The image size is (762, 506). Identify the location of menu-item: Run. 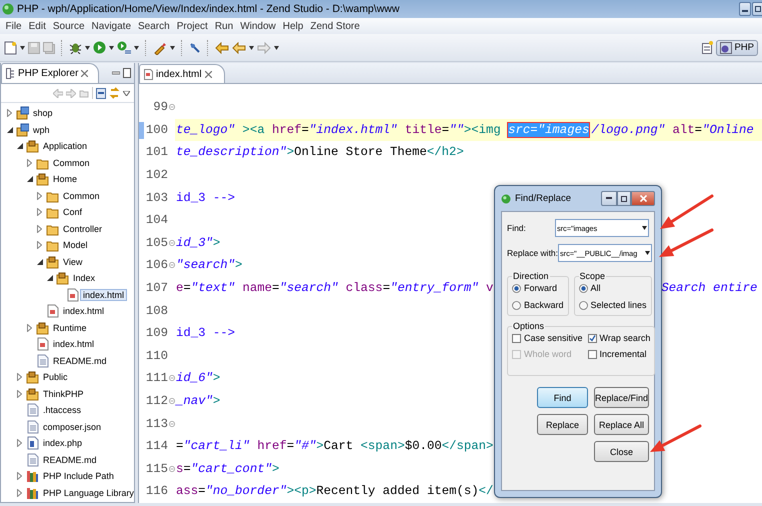
(224, 26).